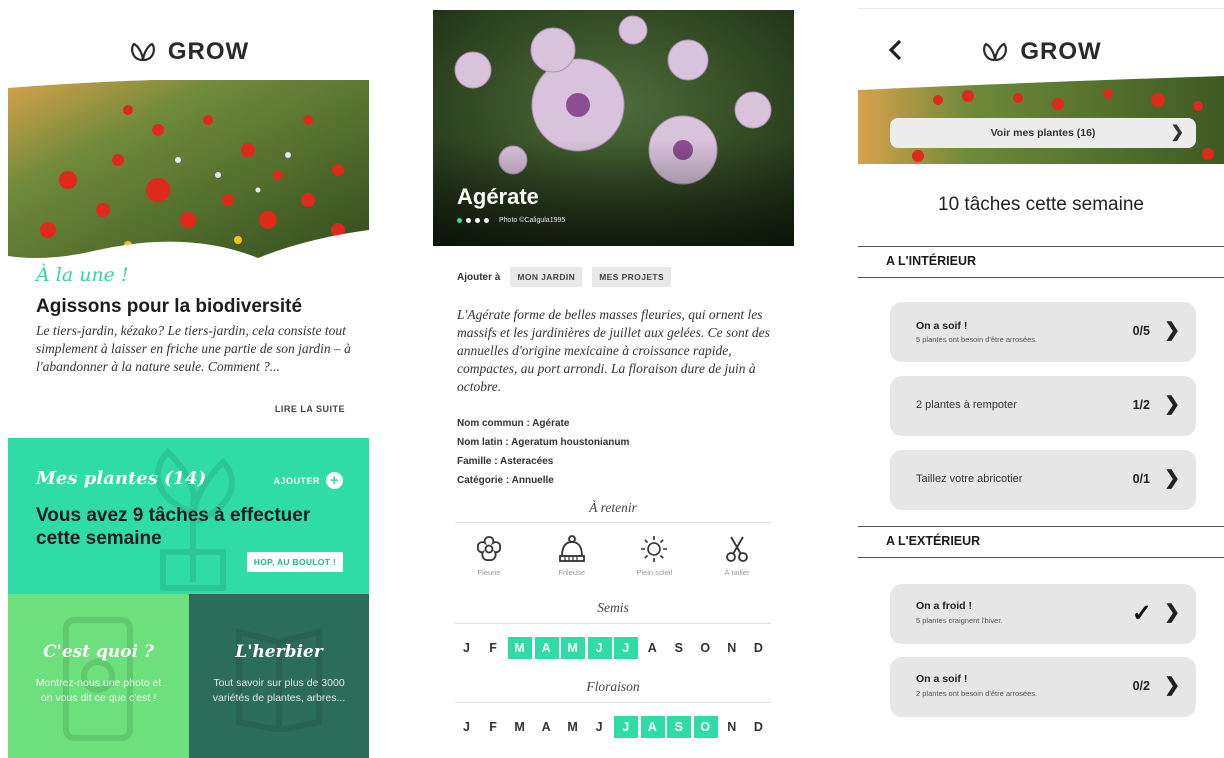  Describe the element at coordinates (1043, 406) in the screenshot. I see `task-item-repot: 2 plantes à rempoter 1/2 ❯` at that location.